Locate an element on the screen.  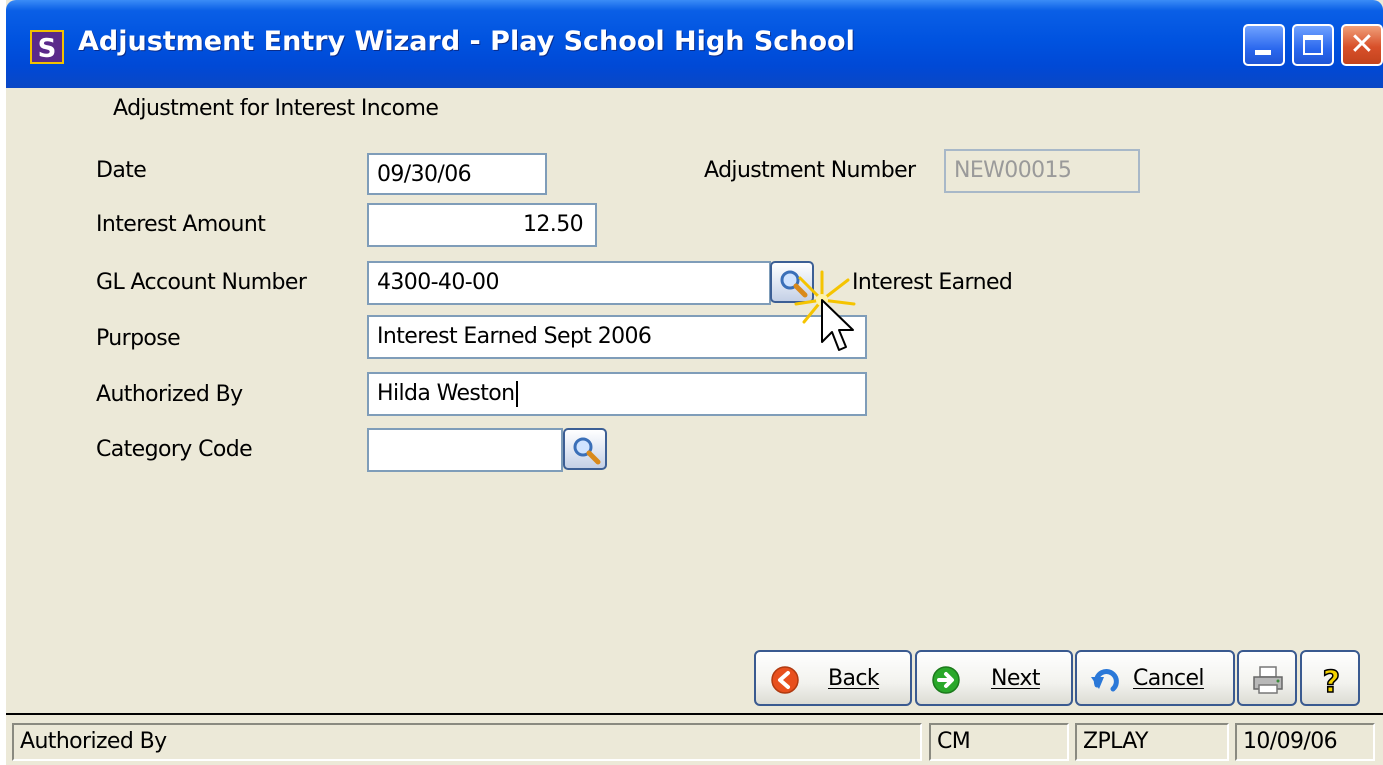
close-icon: ✕ is located at coordinates (1362, 44).